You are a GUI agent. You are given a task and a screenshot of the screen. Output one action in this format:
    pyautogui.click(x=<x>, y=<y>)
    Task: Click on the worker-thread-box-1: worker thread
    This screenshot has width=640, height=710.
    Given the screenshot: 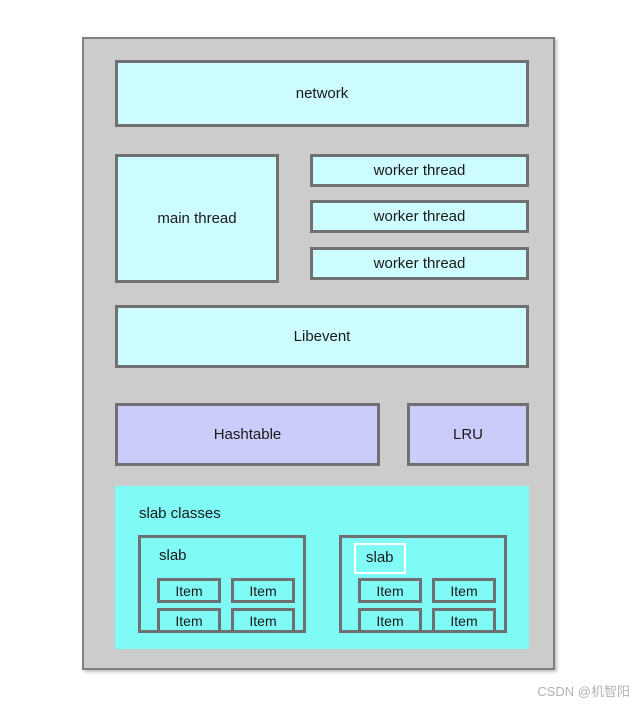 What is the action you would take?
    pyautogui.click(x=419, y=170)
    